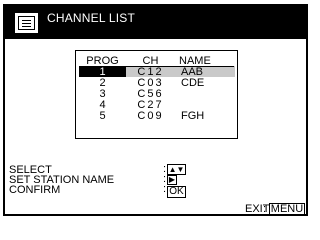 The image size is (320, 240). Describe the element at coordinates (287, 209) in the screenshot. I see `menu-key: MENU` at that location.